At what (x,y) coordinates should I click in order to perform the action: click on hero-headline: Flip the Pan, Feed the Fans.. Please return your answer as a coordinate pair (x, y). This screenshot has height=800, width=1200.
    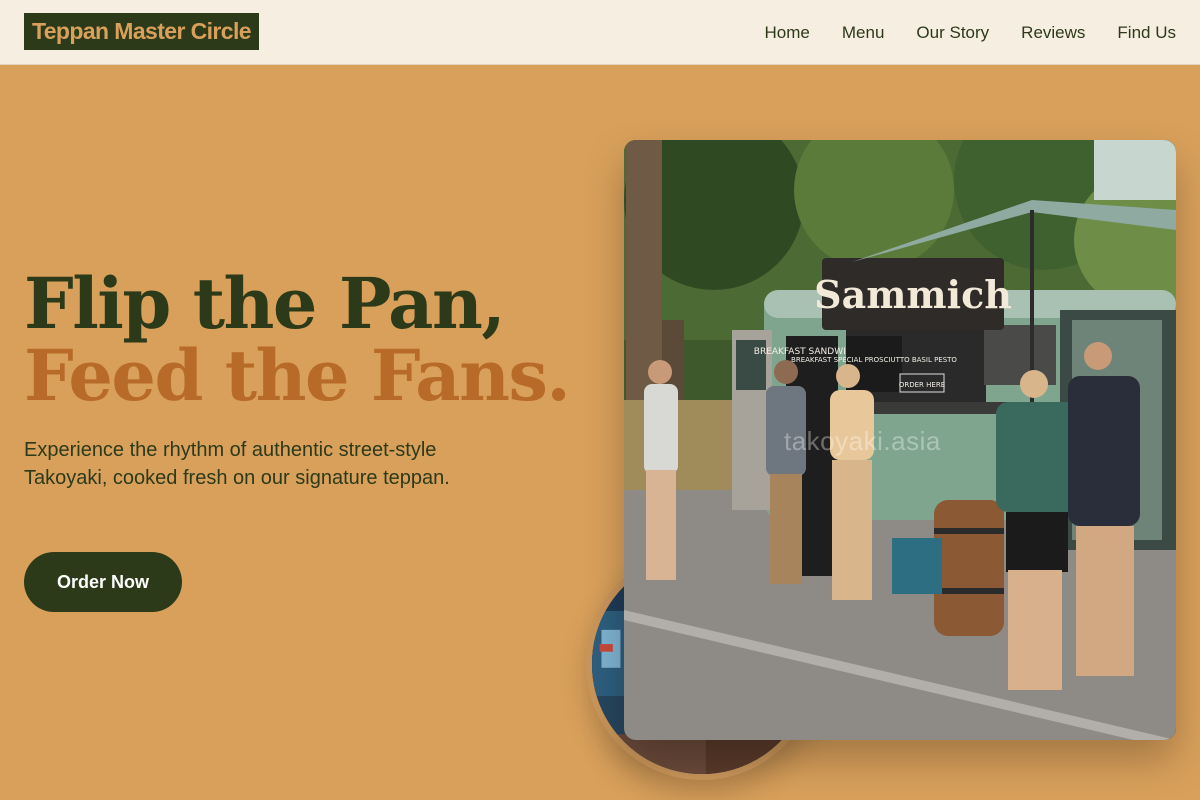
    Looking at the image, I should click on (297, 339).